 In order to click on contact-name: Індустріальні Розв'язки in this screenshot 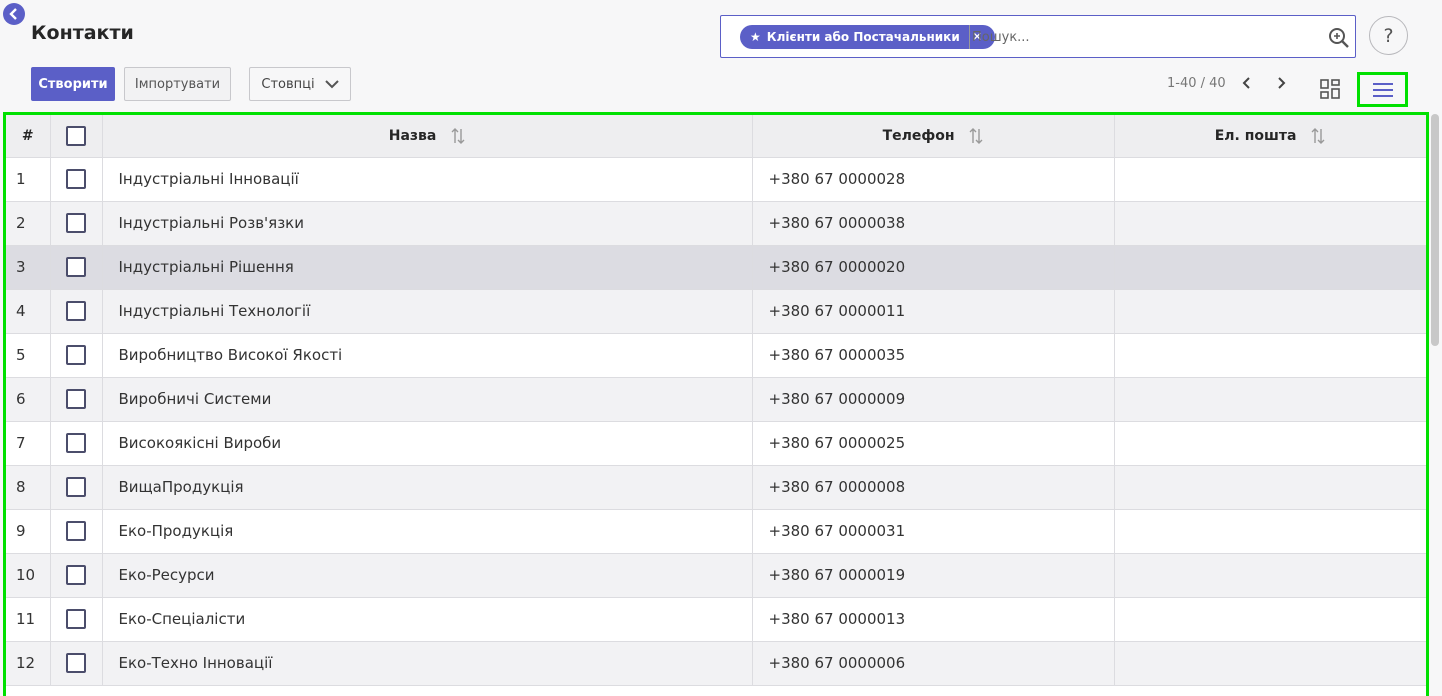, I will do `click(427, 223)`.